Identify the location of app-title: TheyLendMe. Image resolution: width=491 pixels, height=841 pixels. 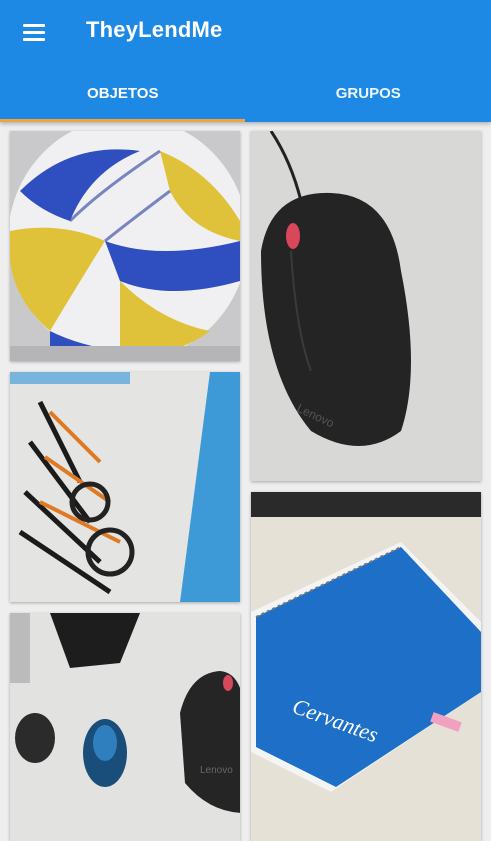
(154, 29).